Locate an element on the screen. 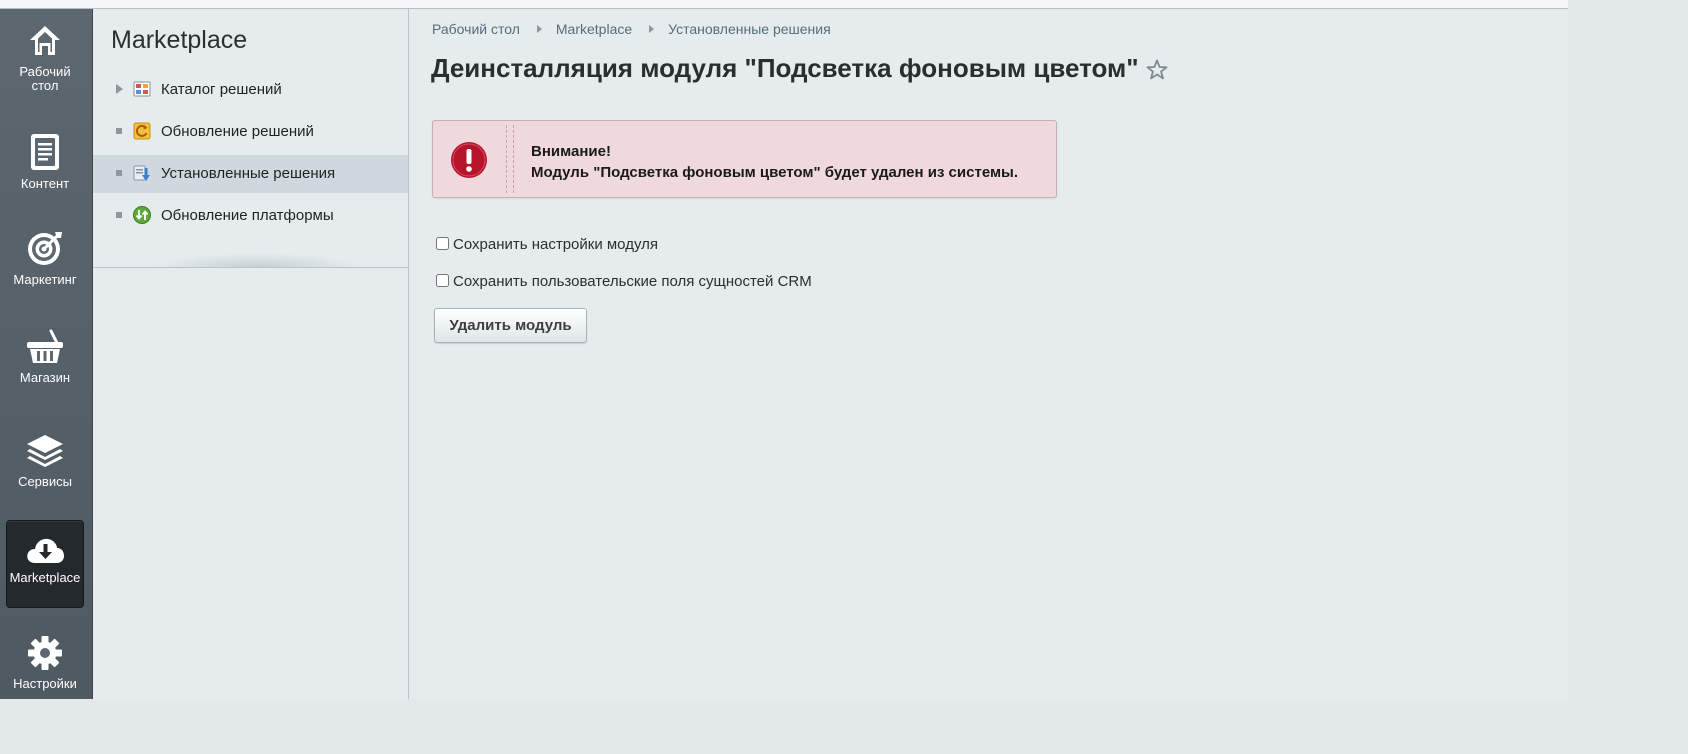  nav-item-content: Контент is located at coordinates (45, 162).